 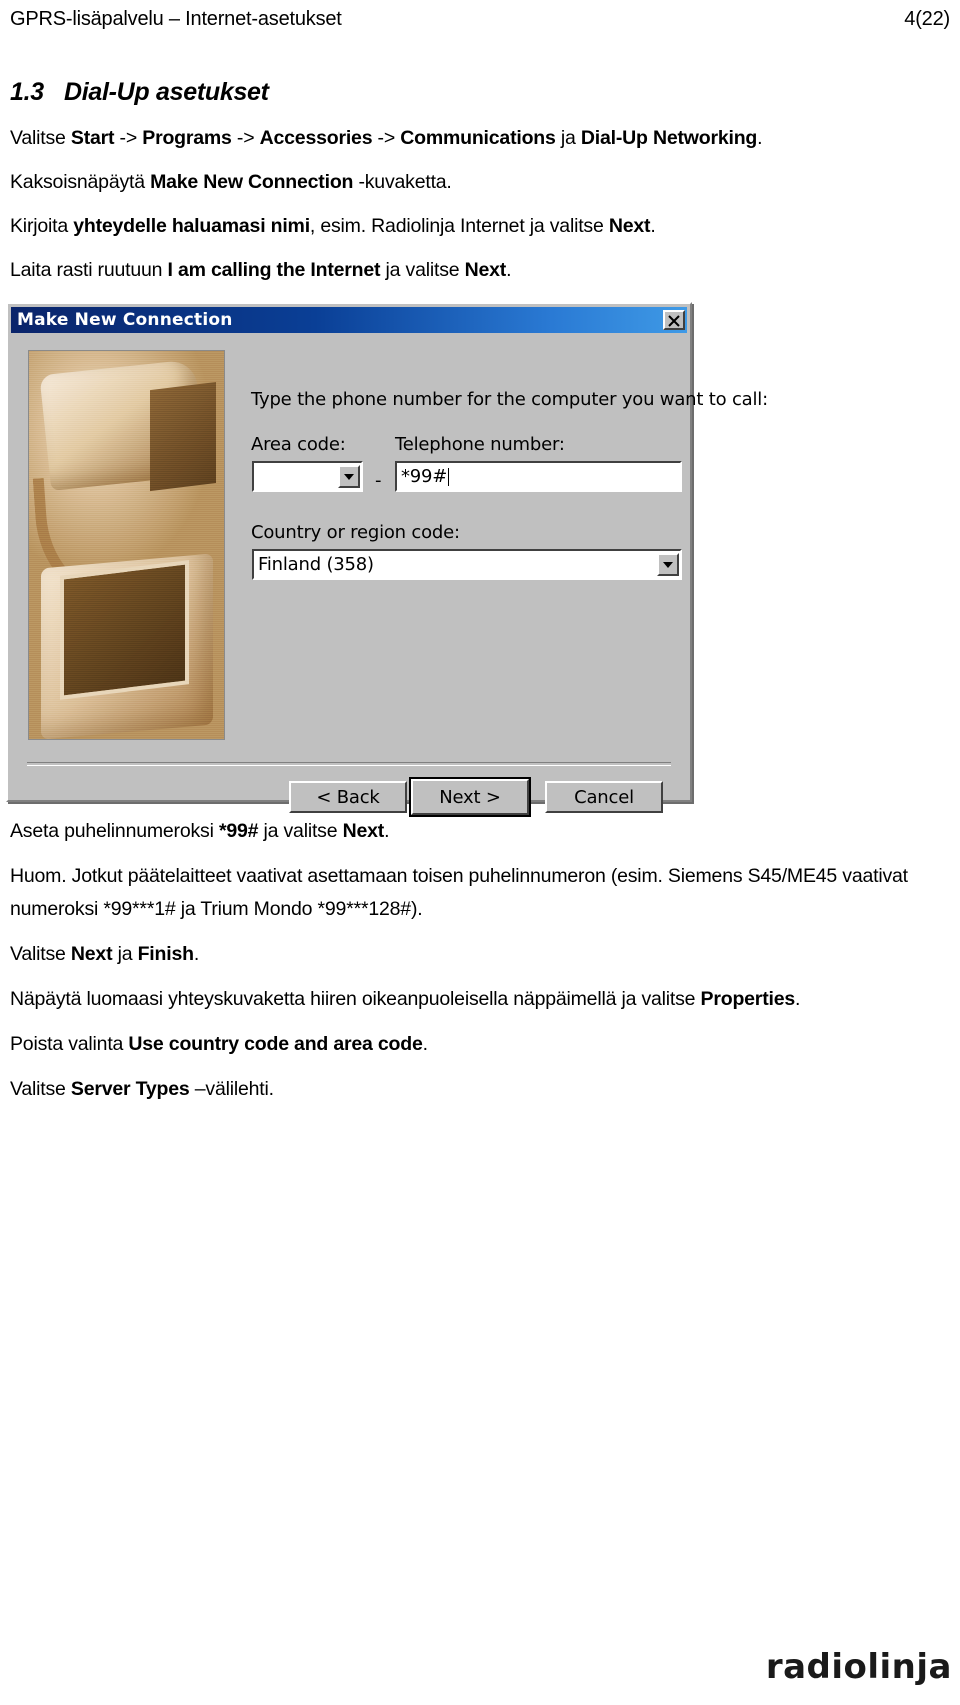 I want to click on image-grain, so click(x=126, y=545).